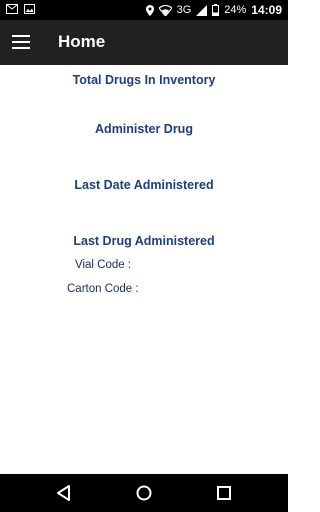  Describe the element at coordinates (144, 185) in the screenshot. I see `last-date-heading: Last Date Administered` at that location.